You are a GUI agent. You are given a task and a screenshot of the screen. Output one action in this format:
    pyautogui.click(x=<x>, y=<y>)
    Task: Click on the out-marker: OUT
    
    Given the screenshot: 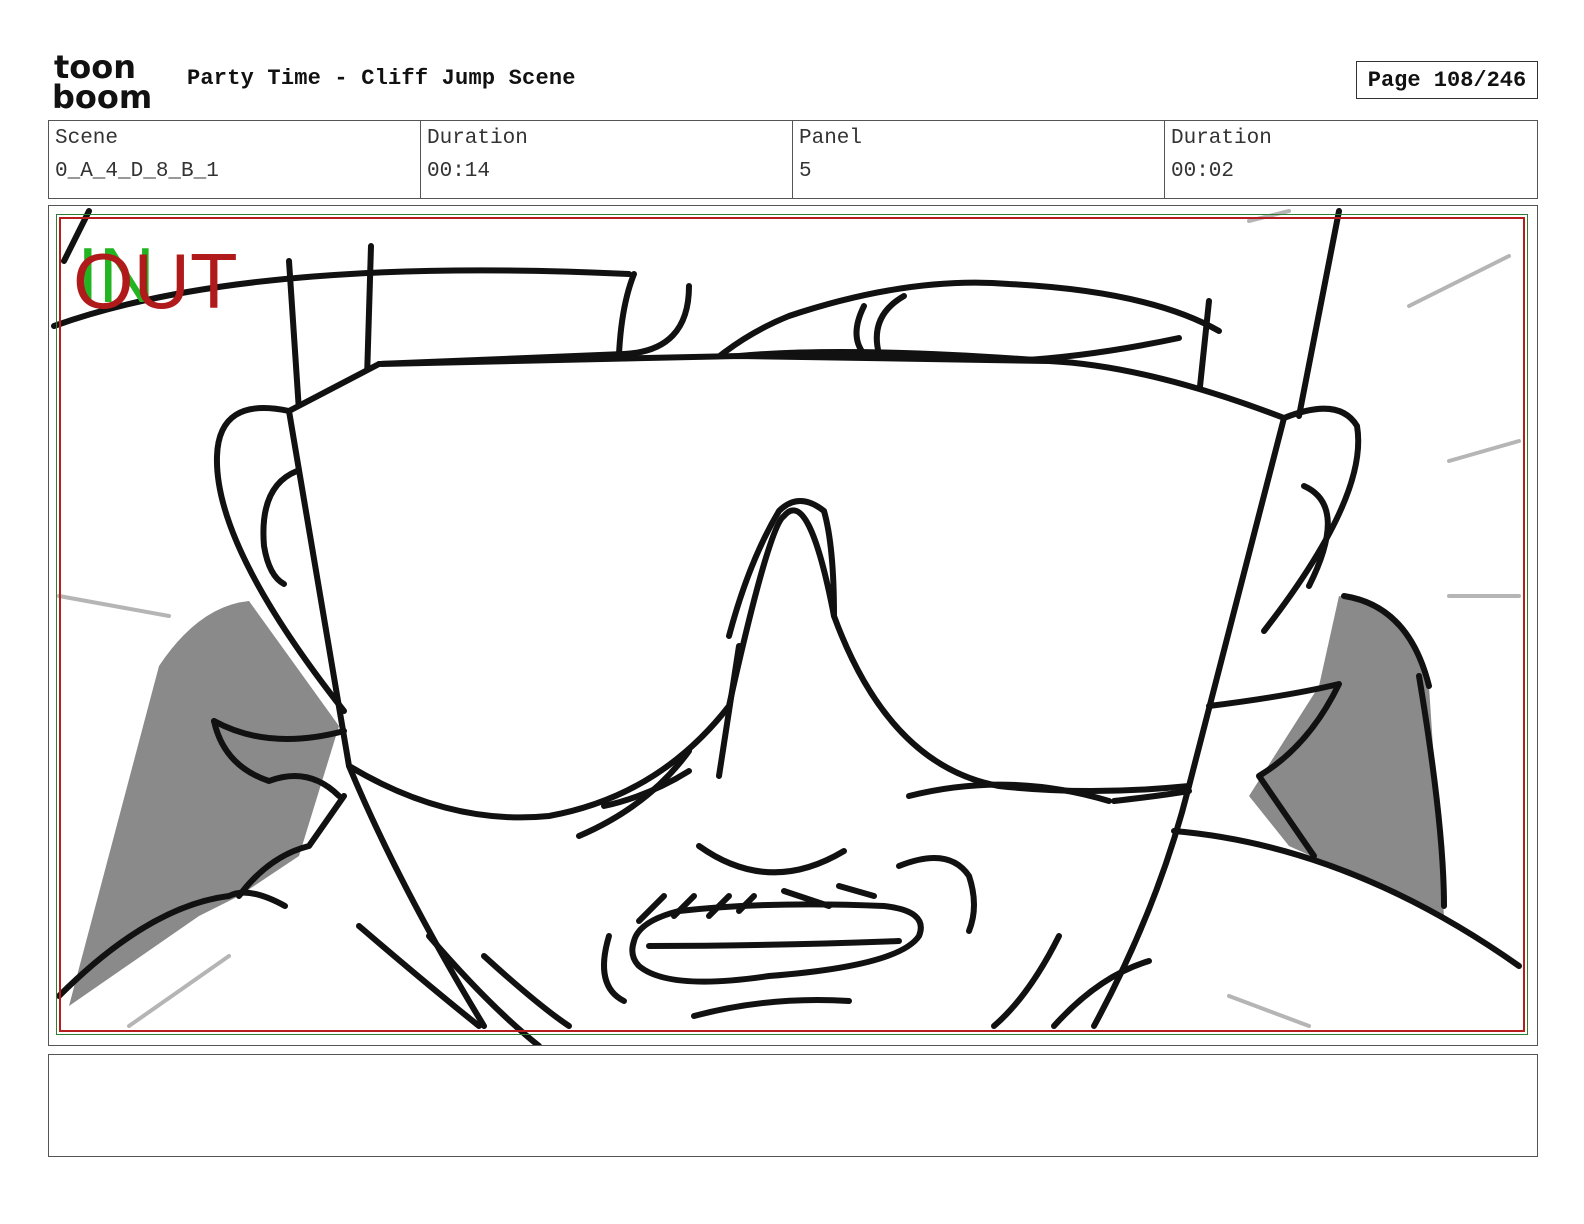 What is the action you would take?
    pyautogui.click(x=155, y=281)
    